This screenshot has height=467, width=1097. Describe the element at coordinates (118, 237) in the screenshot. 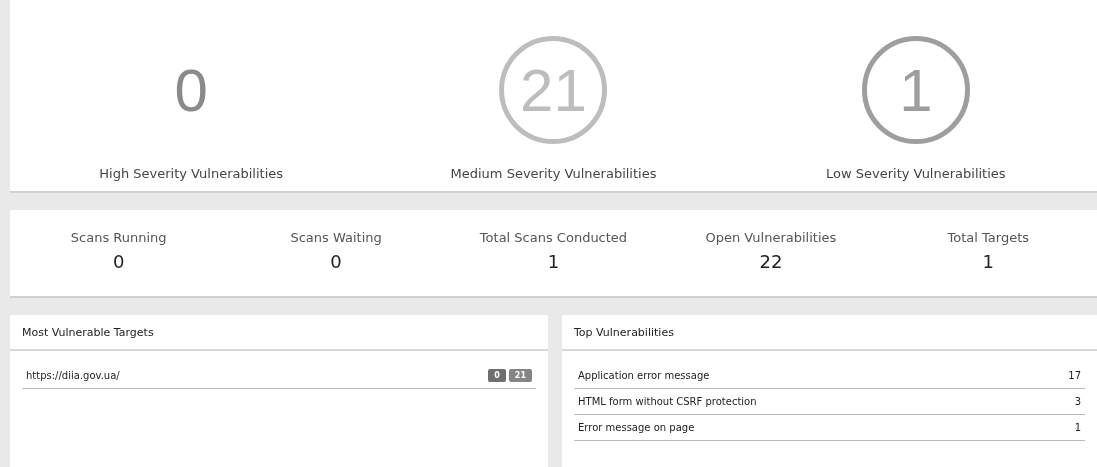

I see `stat-label: Scans Running` at that location.